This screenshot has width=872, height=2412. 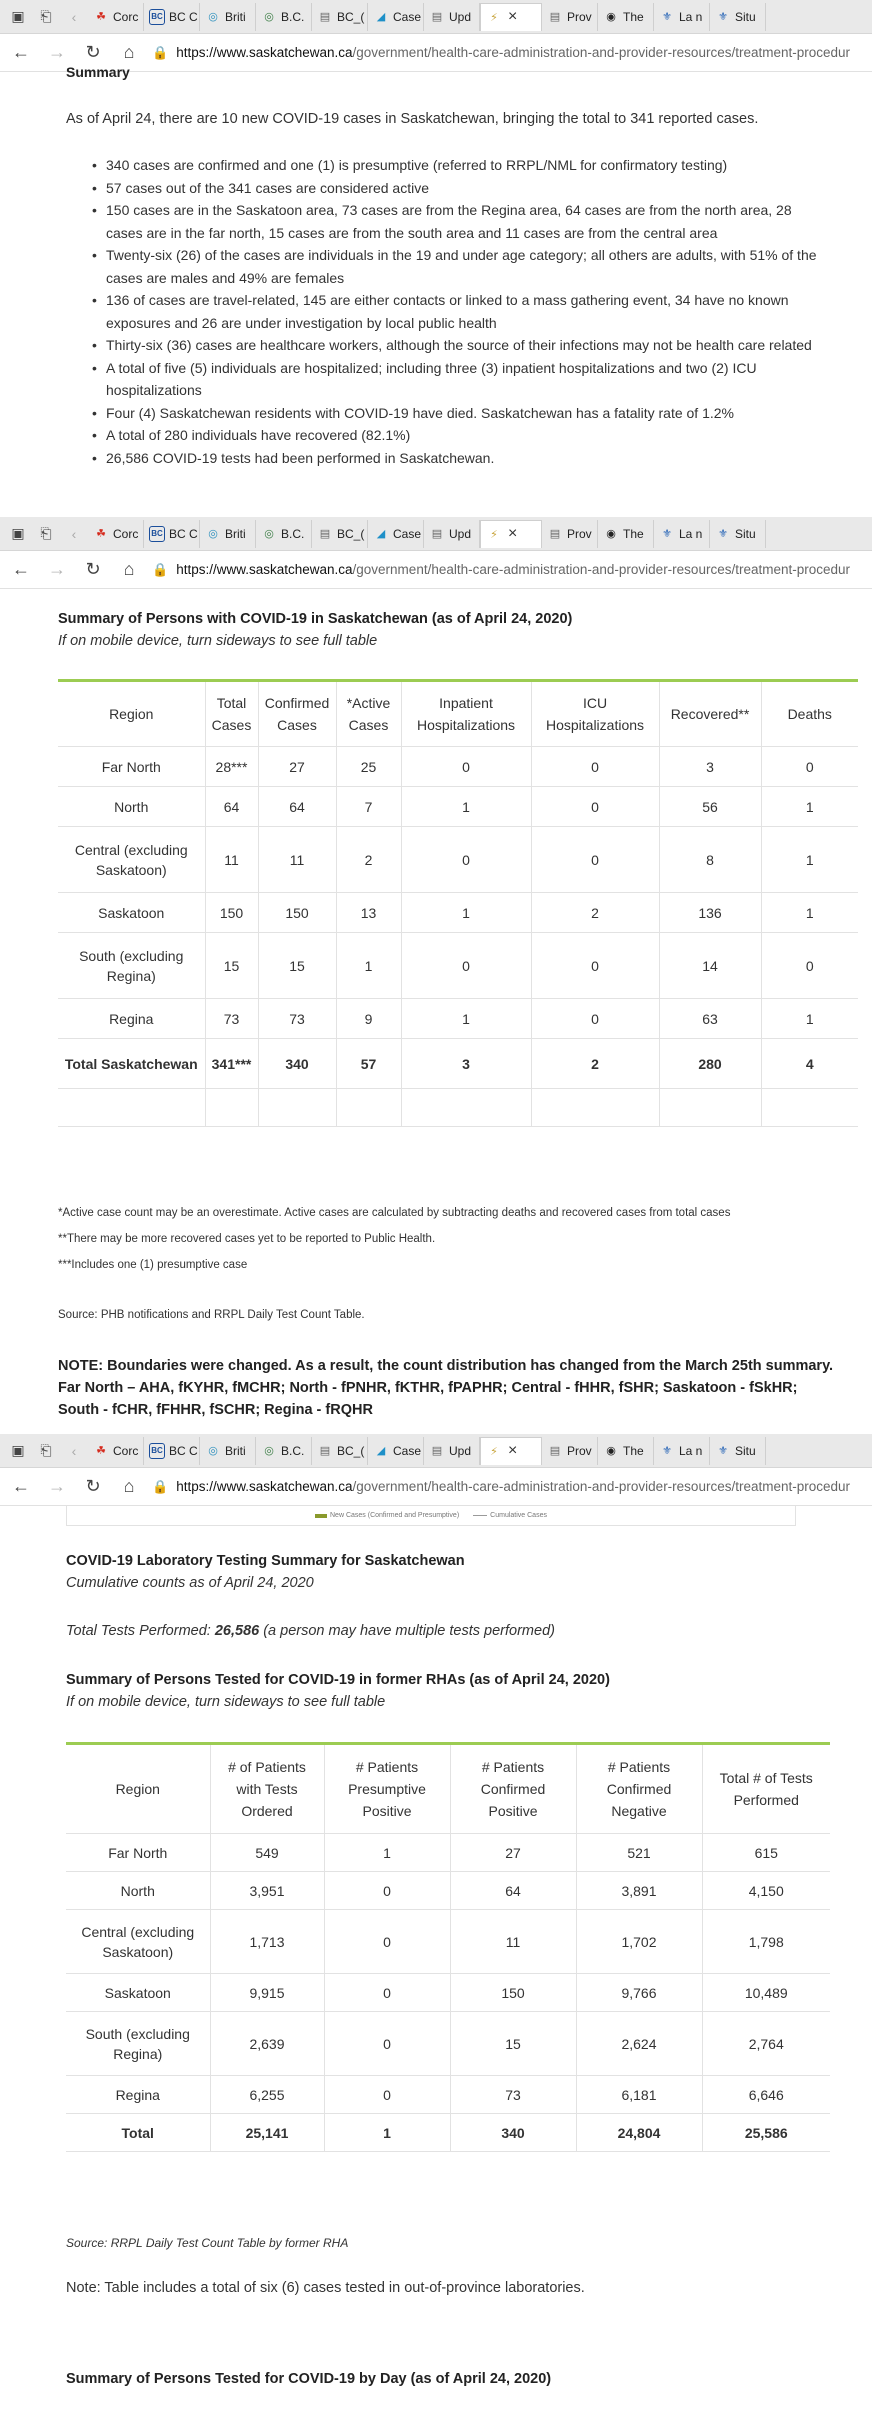 What do you see at coordinates (101, 534) in the screenshot?
I see `maple-leaf-icon: ☘` at bounding box center [101, 534].